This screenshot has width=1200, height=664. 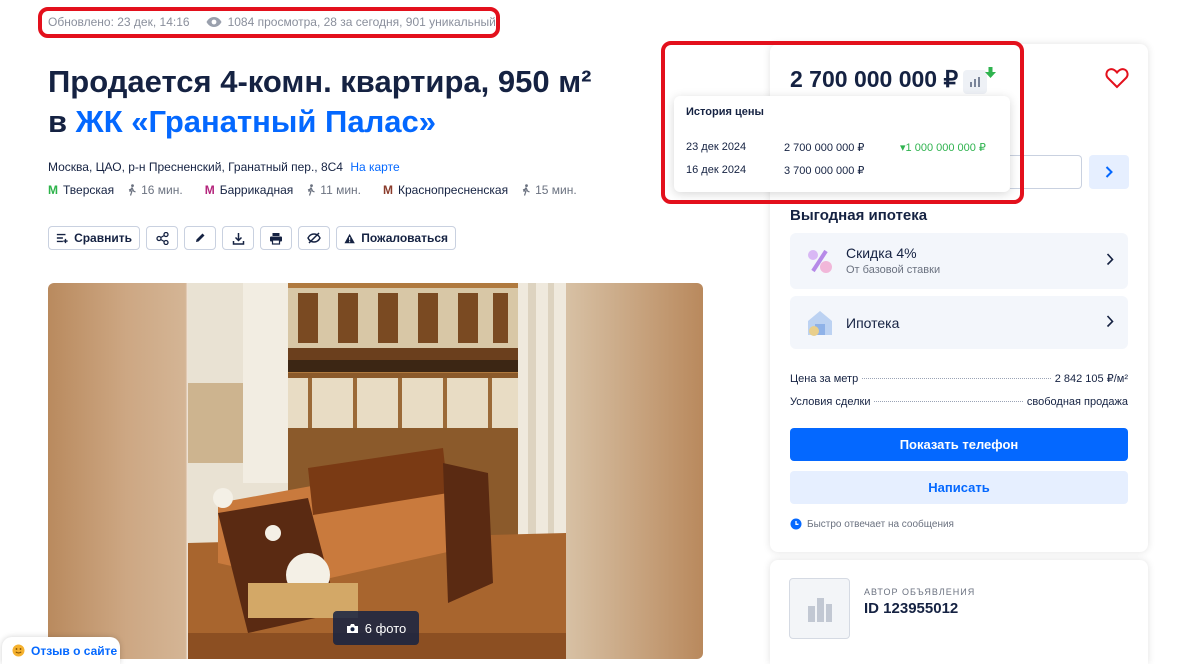 What do you see at coordinates (256, 121) in the screenshot?
I see `complex-link: ЖК «Гранатный Палас»` at bounding box center [256, 121].